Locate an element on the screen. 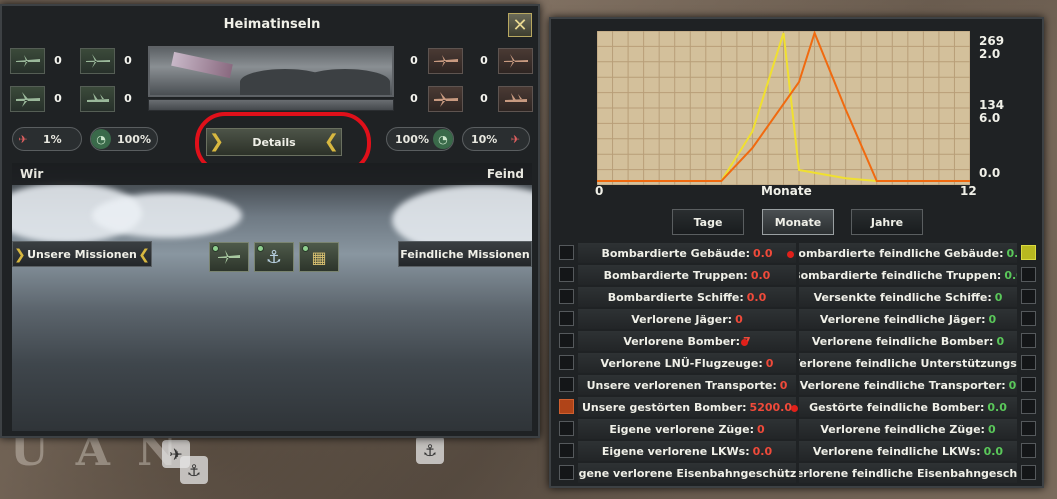 Image resolution: width=1057 pixels, height=499 pixels. air-superiority-icon is located at coordinates (229, 257).